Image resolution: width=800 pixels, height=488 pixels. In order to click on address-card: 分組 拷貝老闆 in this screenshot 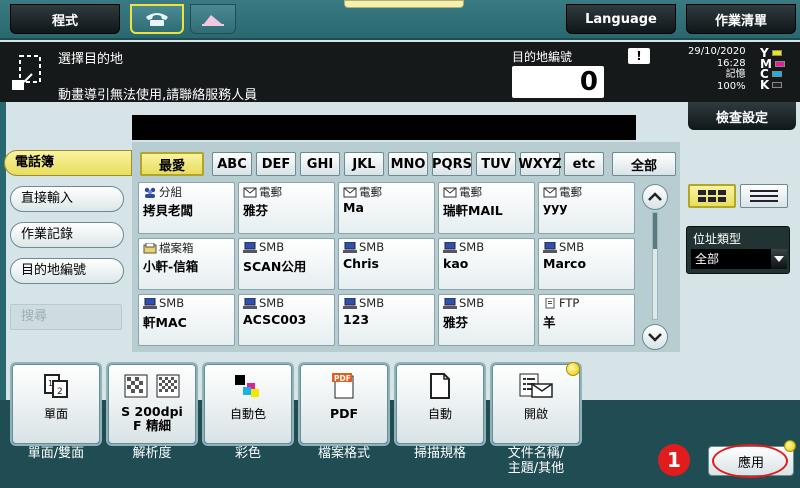, I will do `click(186, 208)`.